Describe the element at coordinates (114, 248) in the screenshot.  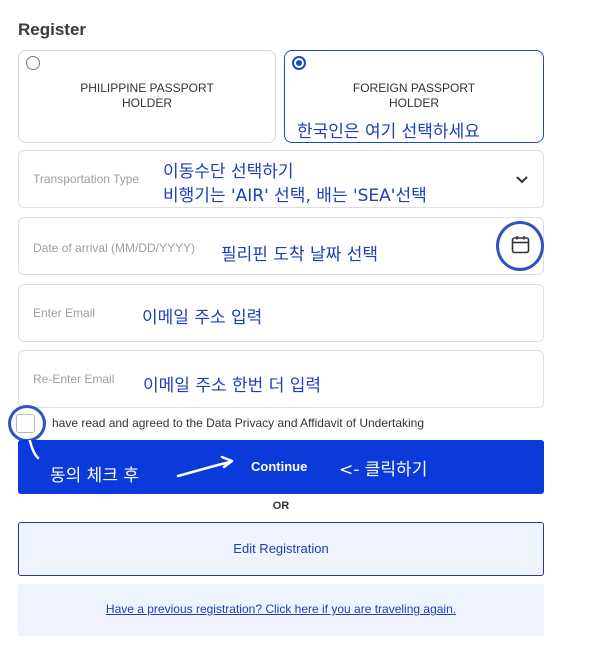
I see `arrival-placeholder: Date of arrival (MM/DD/YYYY)` at that location.